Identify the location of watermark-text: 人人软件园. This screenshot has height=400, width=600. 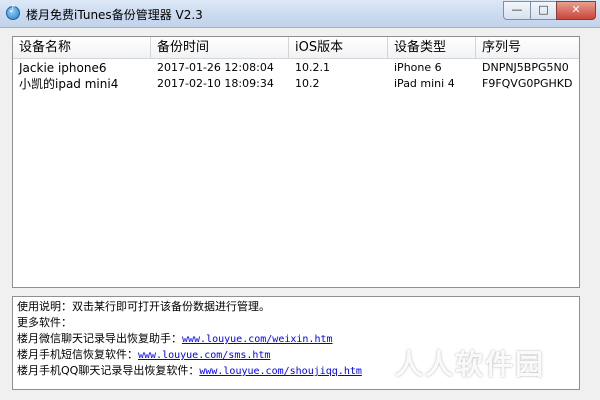
(470, 364).